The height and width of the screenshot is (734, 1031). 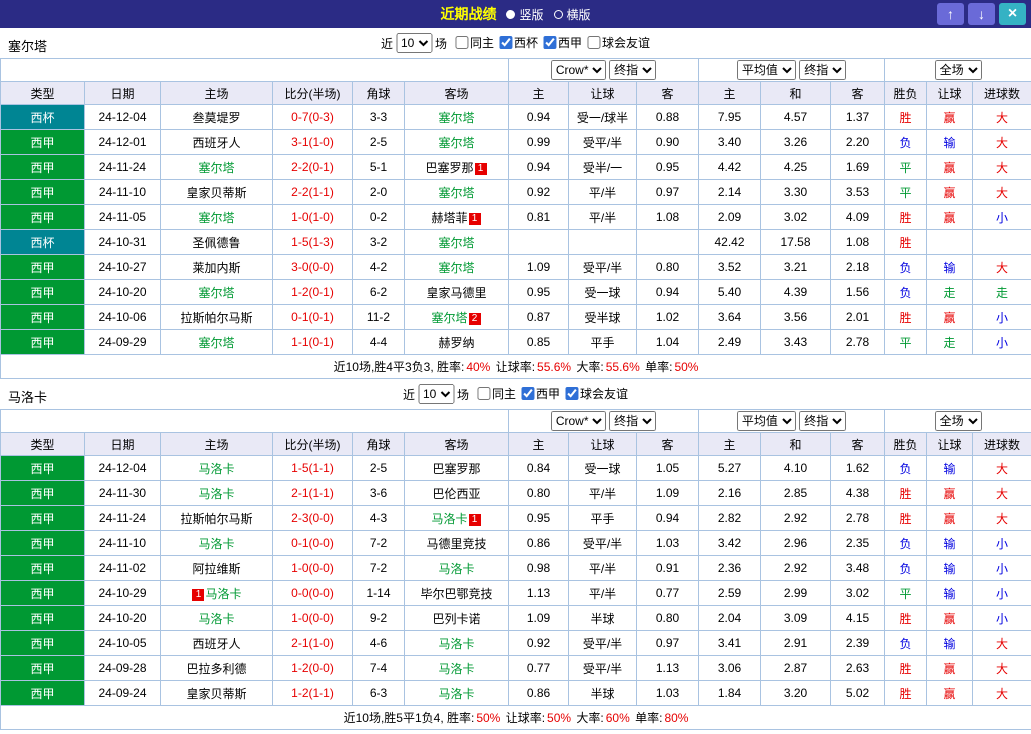 I want to click on match-score: 2-2(0-1), so click(x=312, y=167).